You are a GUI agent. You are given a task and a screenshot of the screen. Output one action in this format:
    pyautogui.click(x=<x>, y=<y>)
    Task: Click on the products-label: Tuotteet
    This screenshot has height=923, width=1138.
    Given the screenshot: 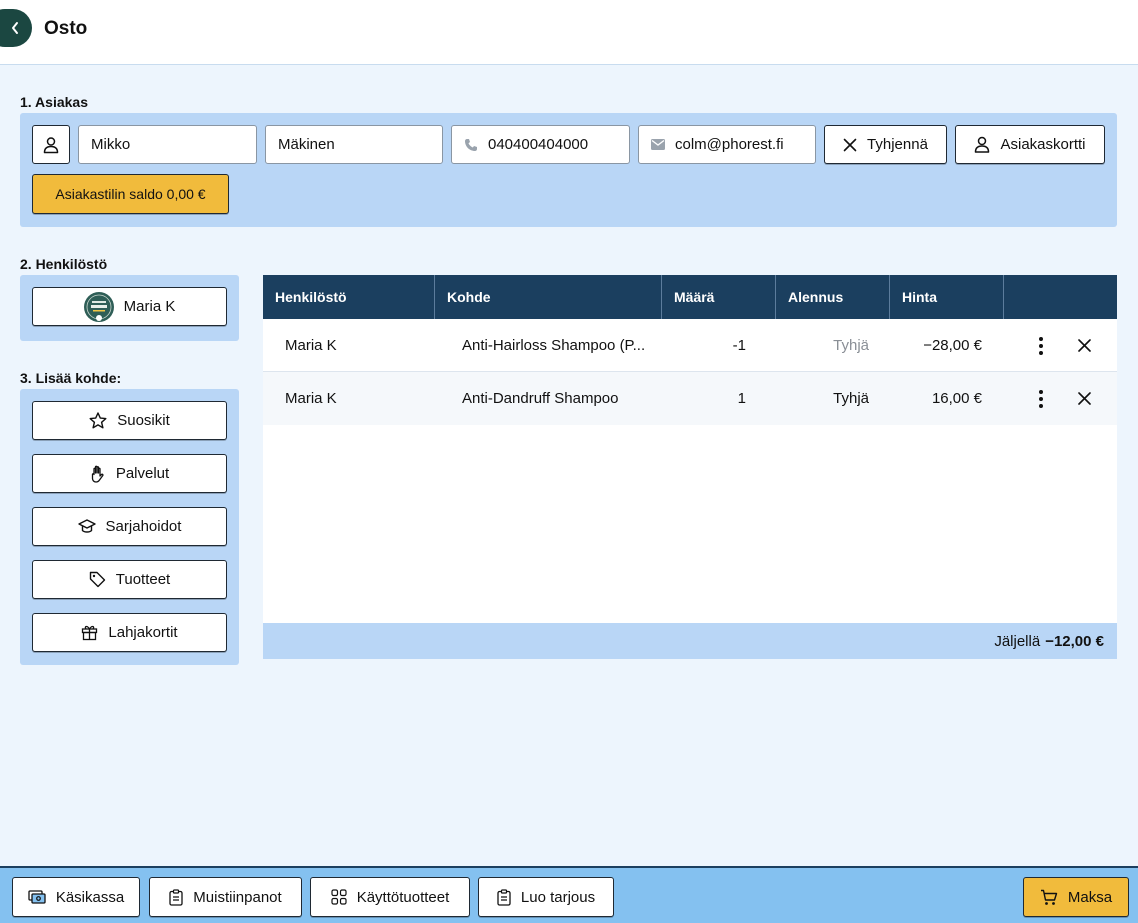 What is the action you would take?
    pyautogui.click(x=143, y=579)
    